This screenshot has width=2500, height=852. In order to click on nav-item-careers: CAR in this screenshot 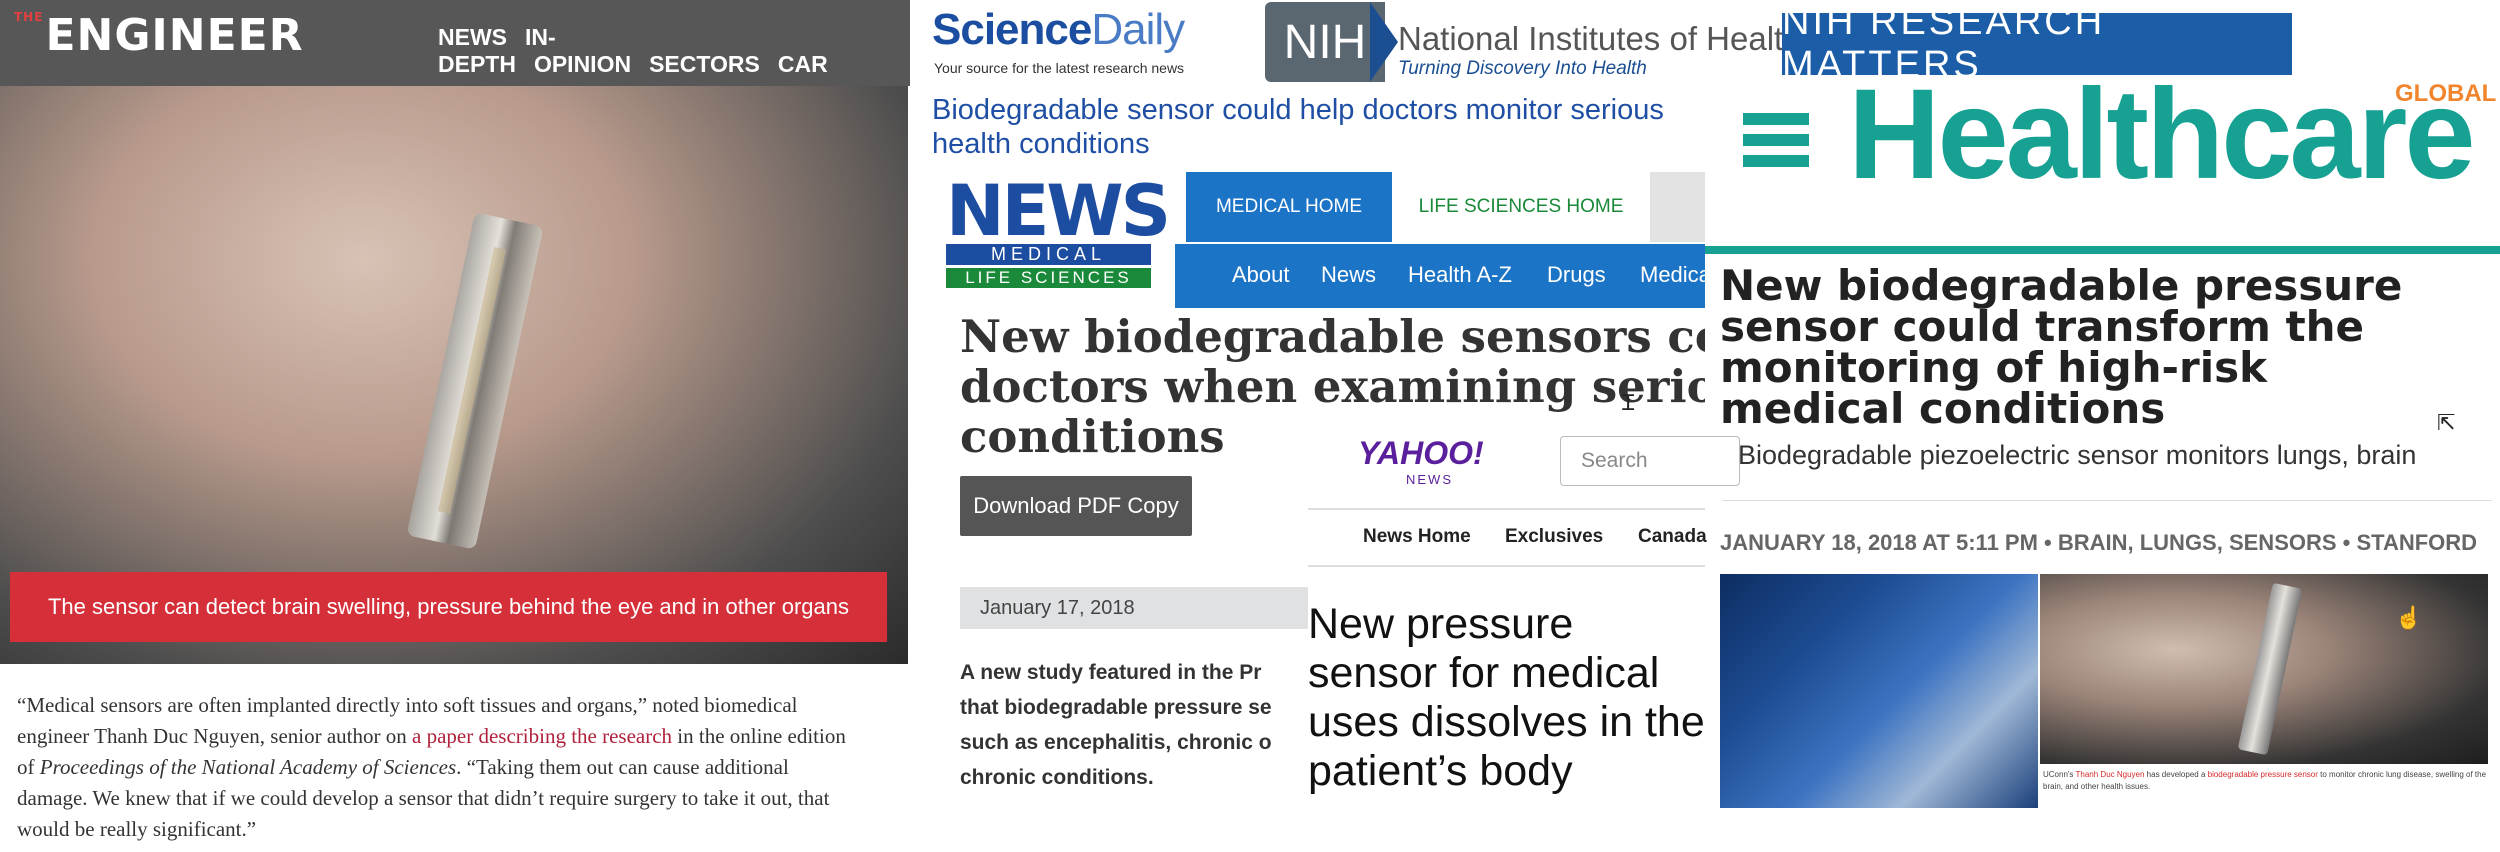, I will do `click(803, 64)`.